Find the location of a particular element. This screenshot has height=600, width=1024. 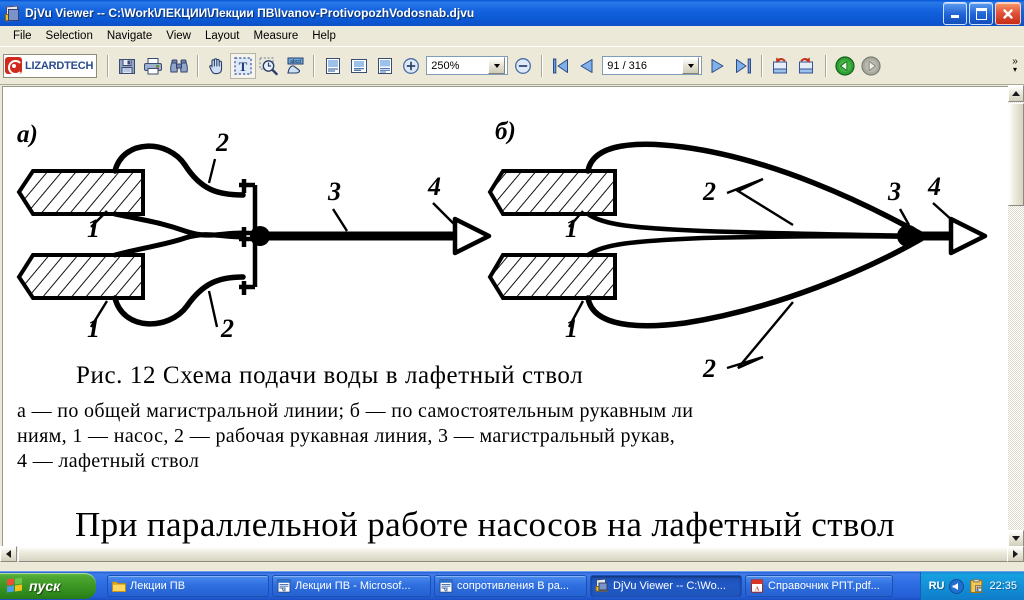

menu-view: View is located at coordinates (178, 36).